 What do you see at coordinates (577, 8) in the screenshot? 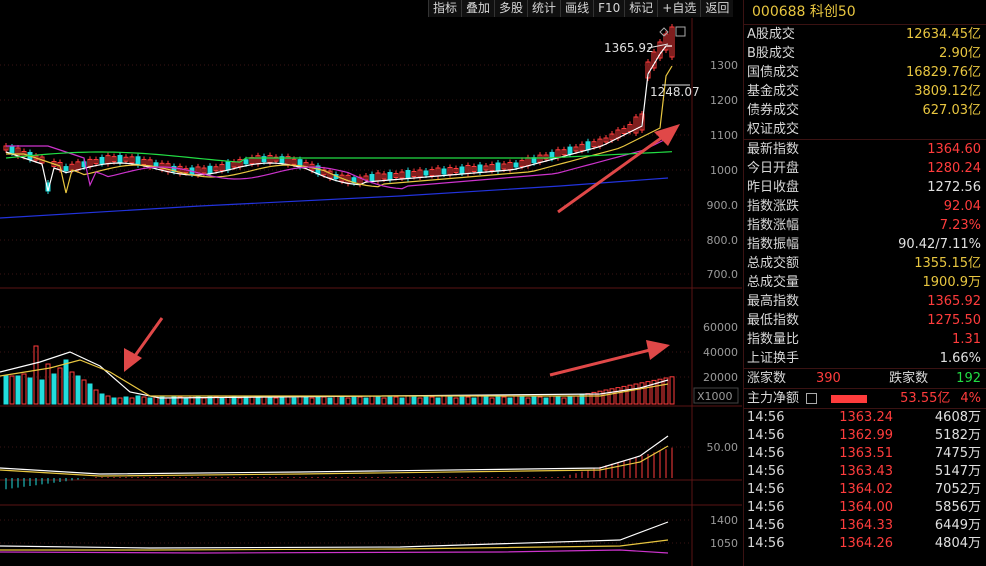
I see `toolbar-draw-line-button: 画线` at bounding box center [577, 8].